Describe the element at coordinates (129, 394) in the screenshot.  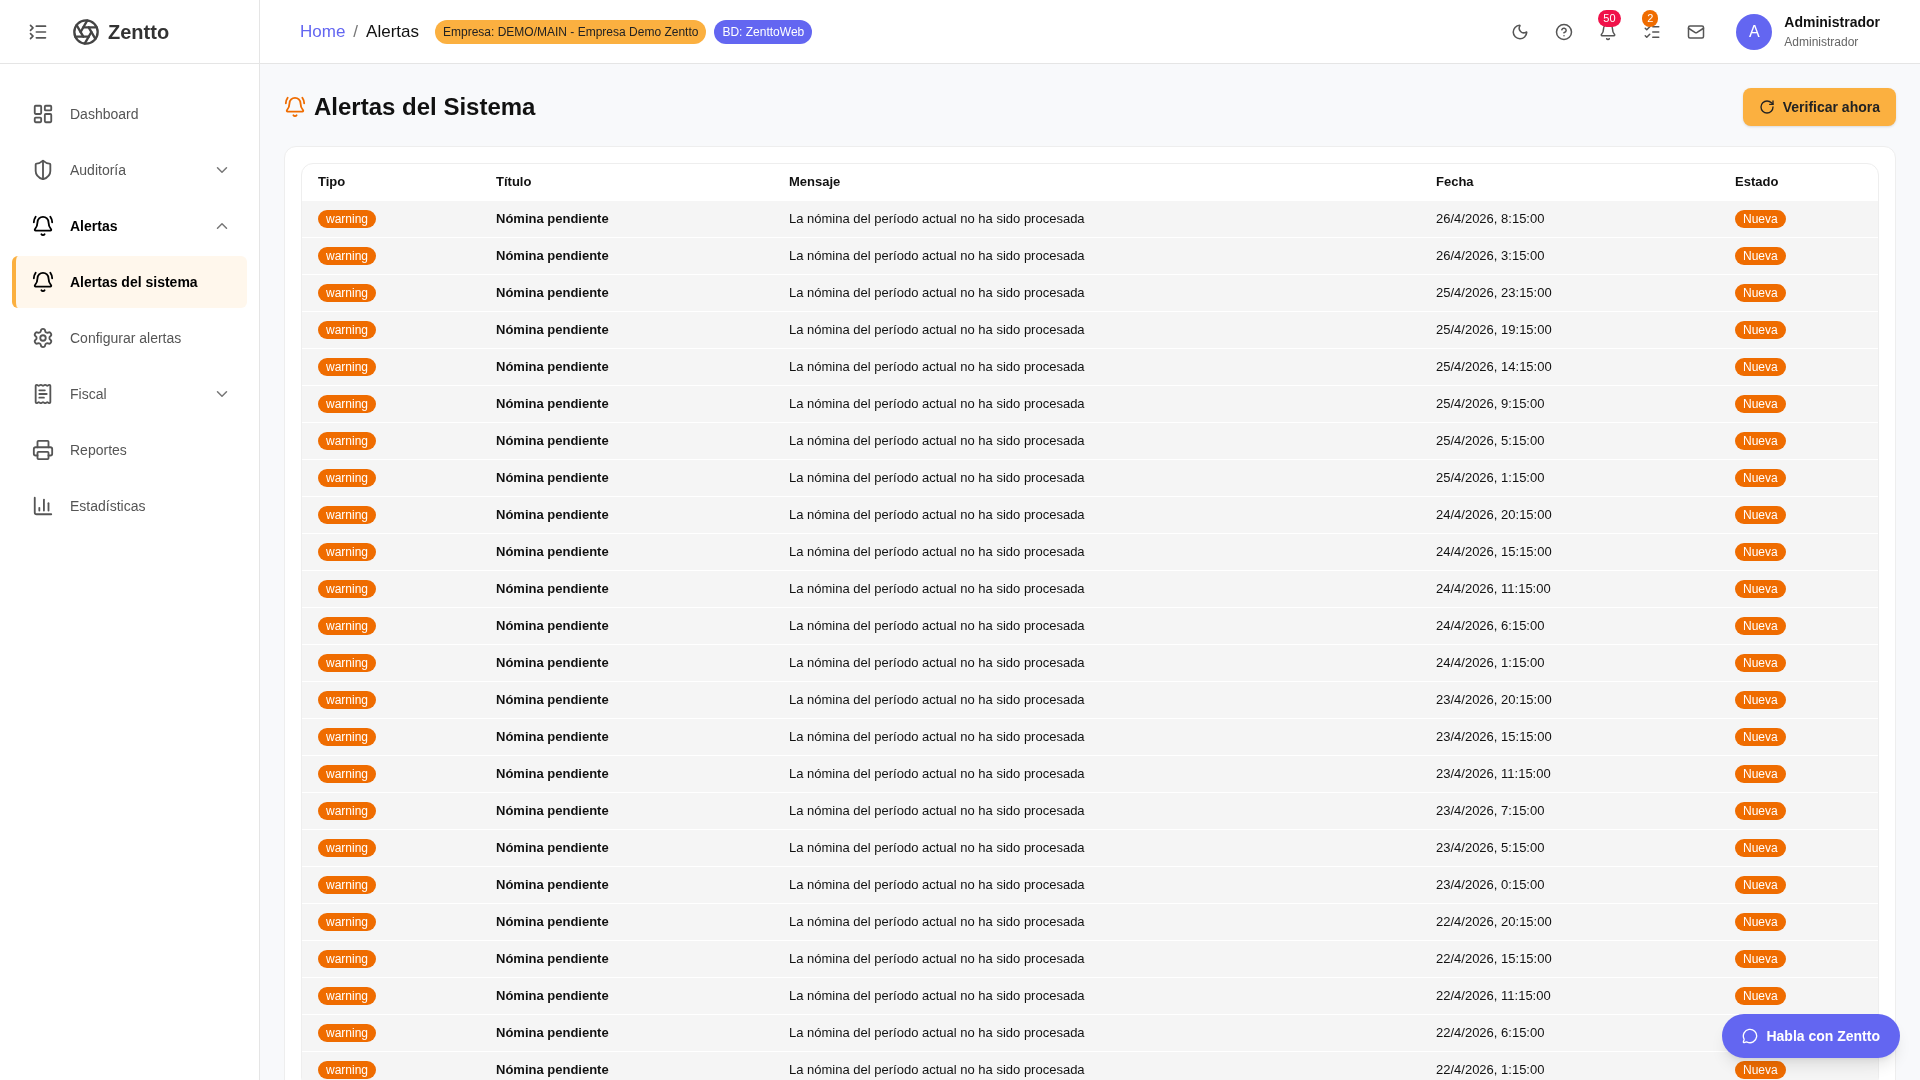
I see `sidebar-item: Fiscal` at that location.